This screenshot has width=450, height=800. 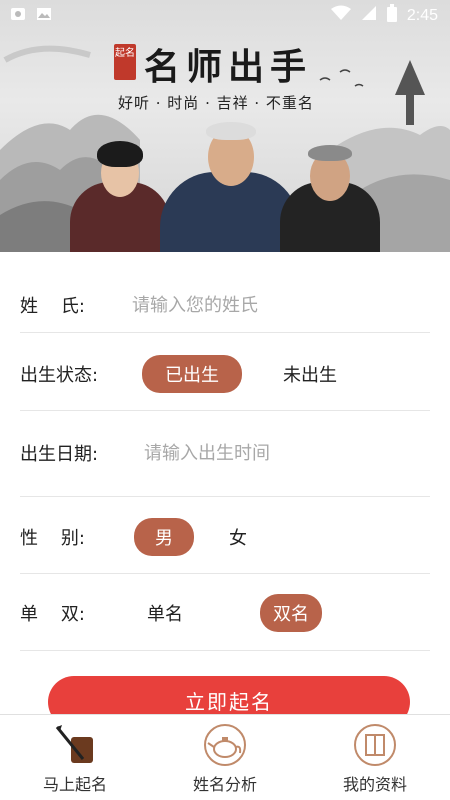 What do you see at coordinates (374, 784) in the screenshot?
I see `nav-label: 我的资料` at bounding box center [374, 784].